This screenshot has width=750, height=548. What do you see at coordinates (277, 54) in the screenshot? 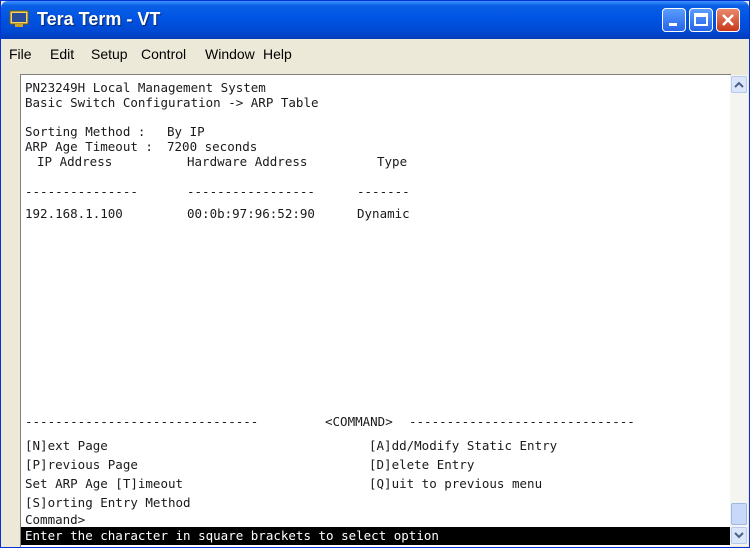
I see `menu-help: Help` at bounding box center [277, 54].